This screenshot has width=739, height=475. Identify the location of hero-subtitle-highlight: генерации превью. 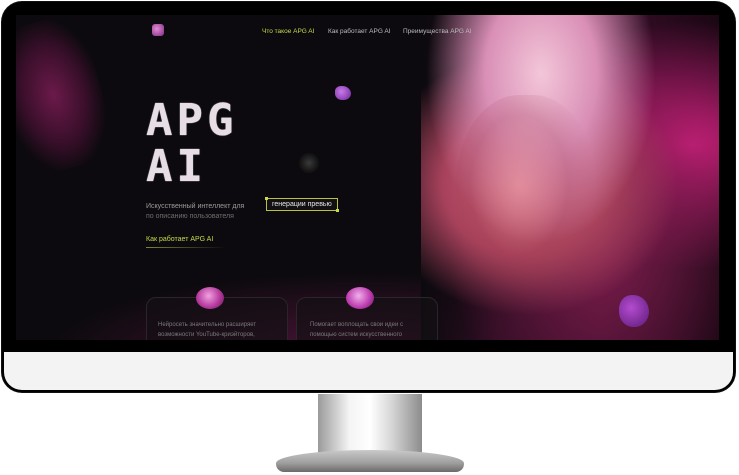
(302, 204).